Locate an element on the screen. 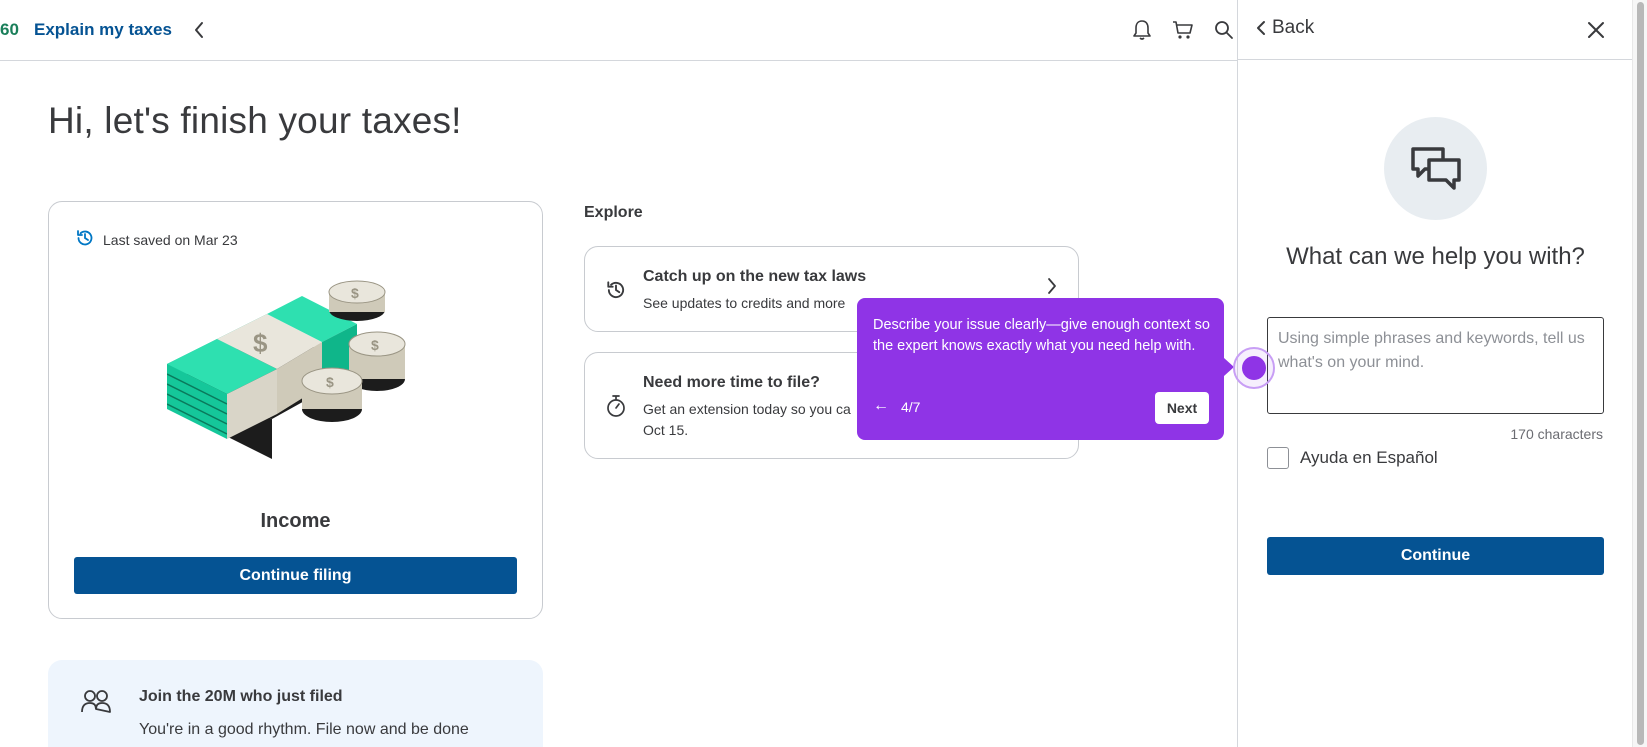 This screenshot has height=747, width=1647. income-label: Income is located at coordinates (295, 521).